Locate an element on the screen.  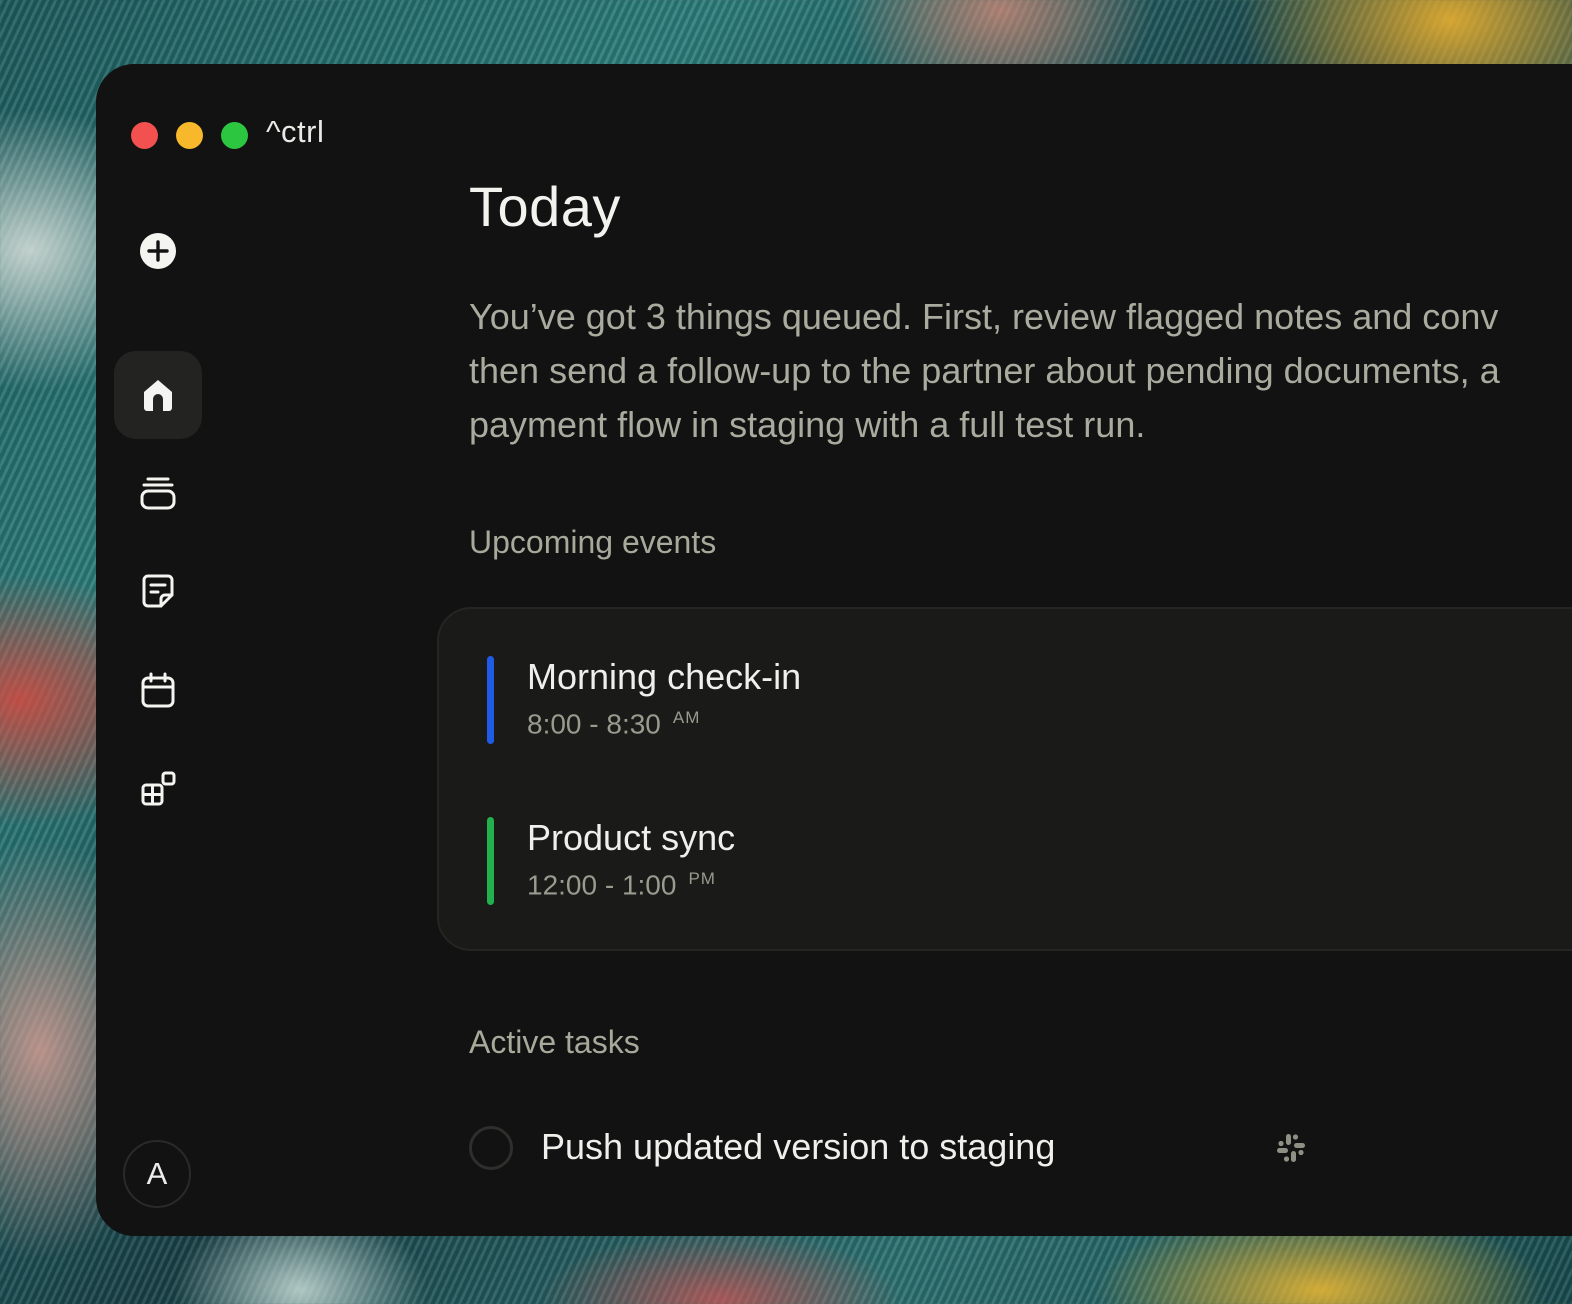
event-title: Product sync is located at coordinates (631, 837).